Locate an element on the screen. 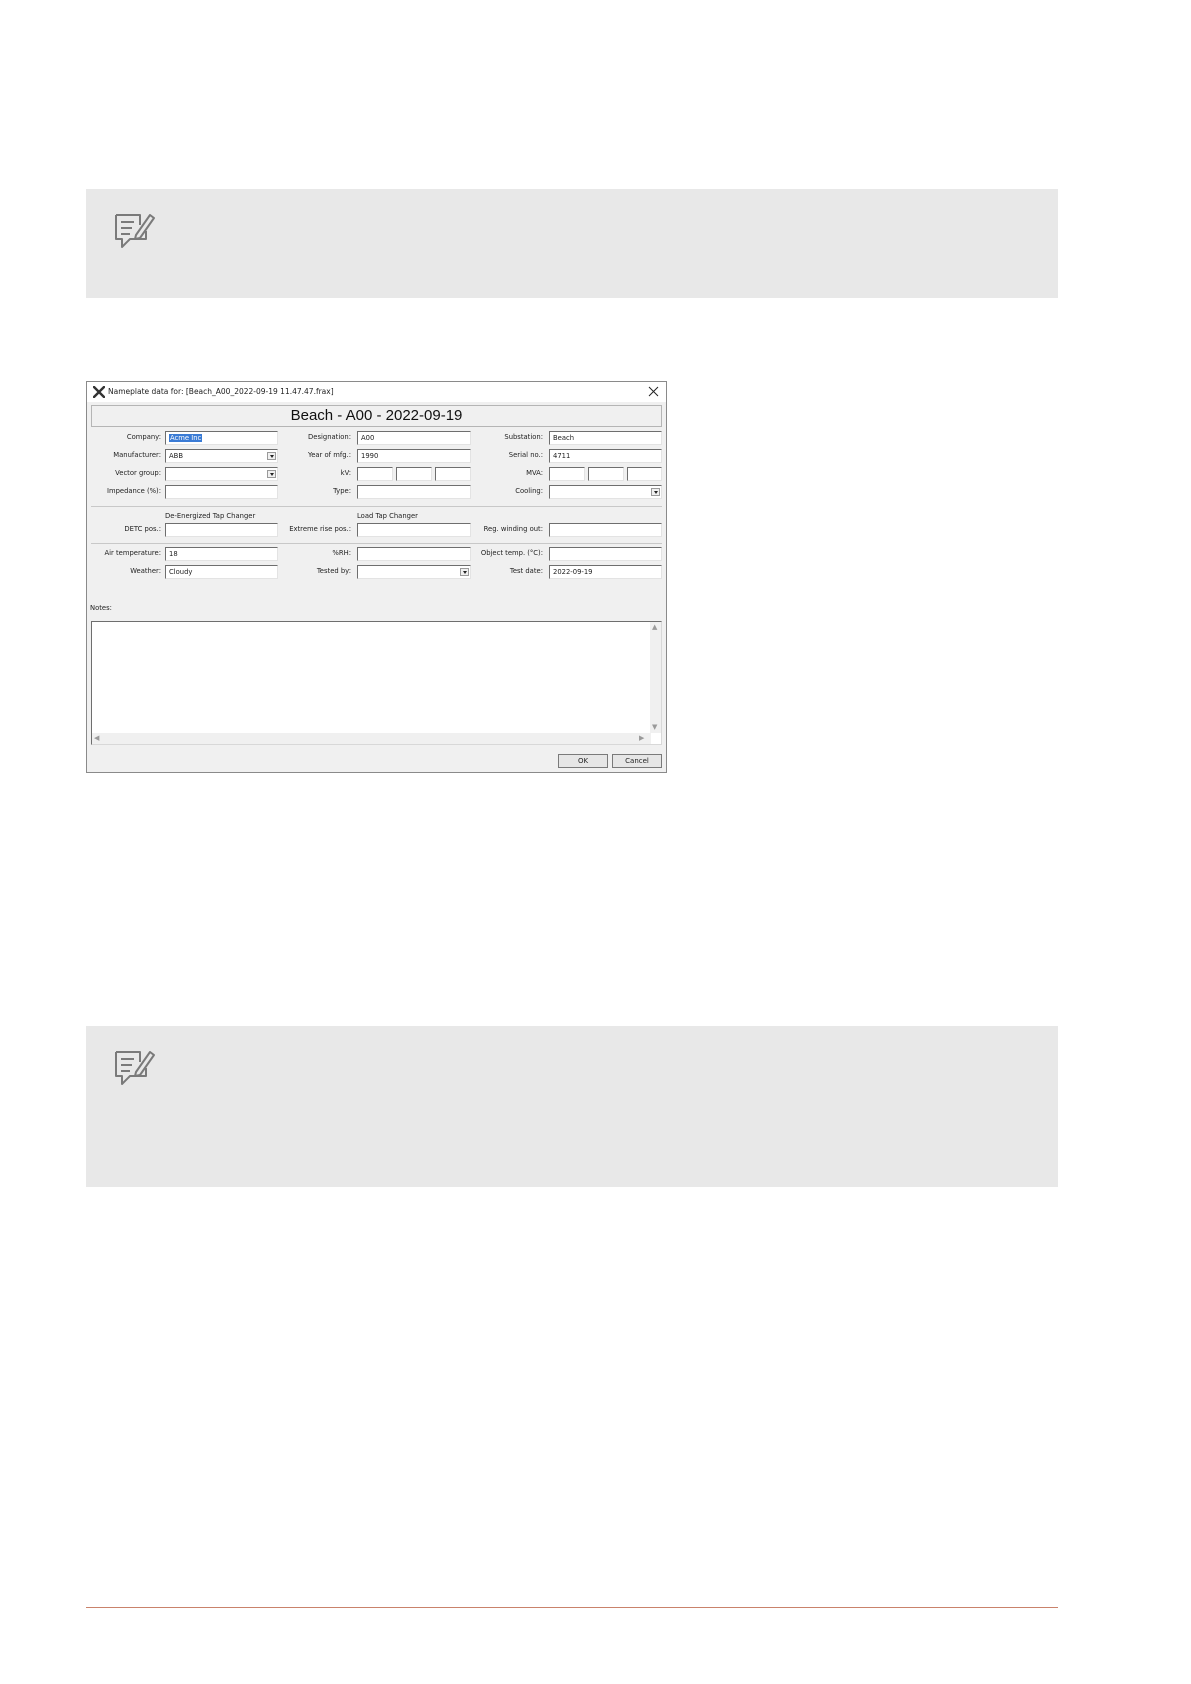 This screenshot has height=1684, width=1191. reg-winding-out-field is located at coordinates (605, 530).